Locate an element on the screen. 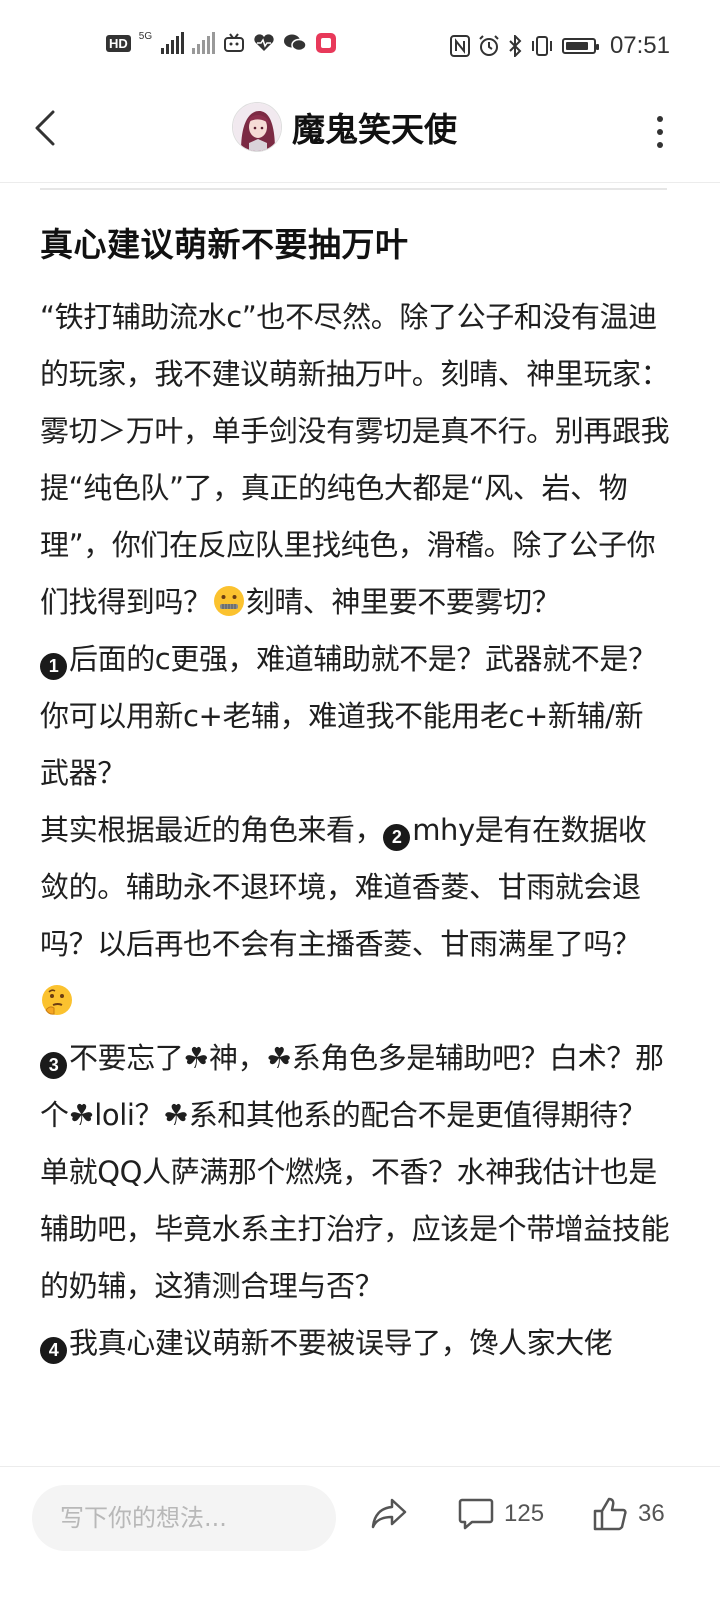  back-arrow-icon is located at coordinates (45, 128).